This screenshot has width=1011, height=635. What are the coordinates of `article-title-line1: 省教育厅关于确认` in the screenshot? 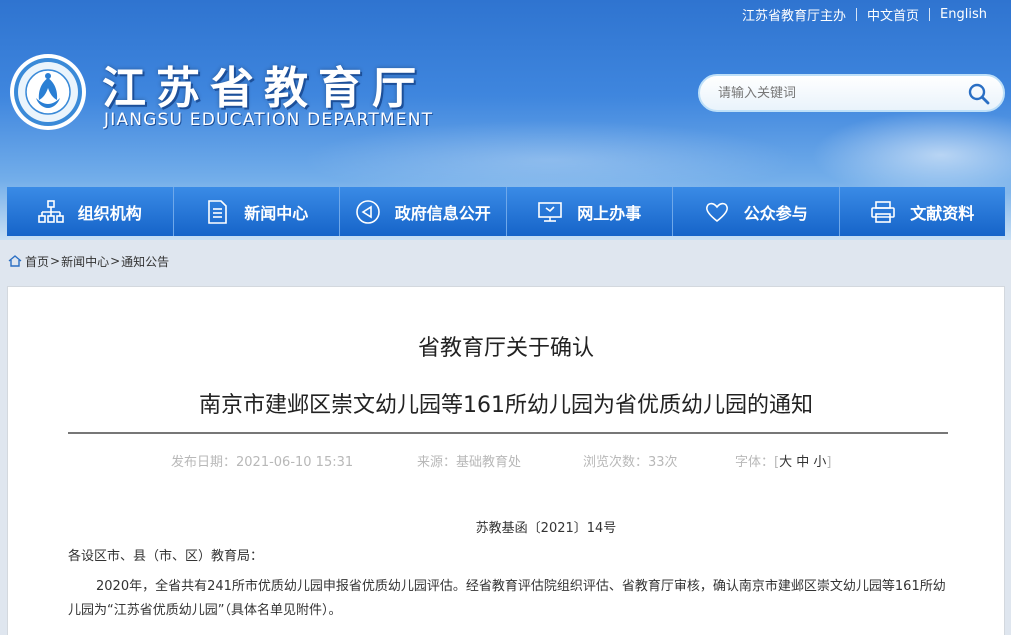 It's located at (505, 348).